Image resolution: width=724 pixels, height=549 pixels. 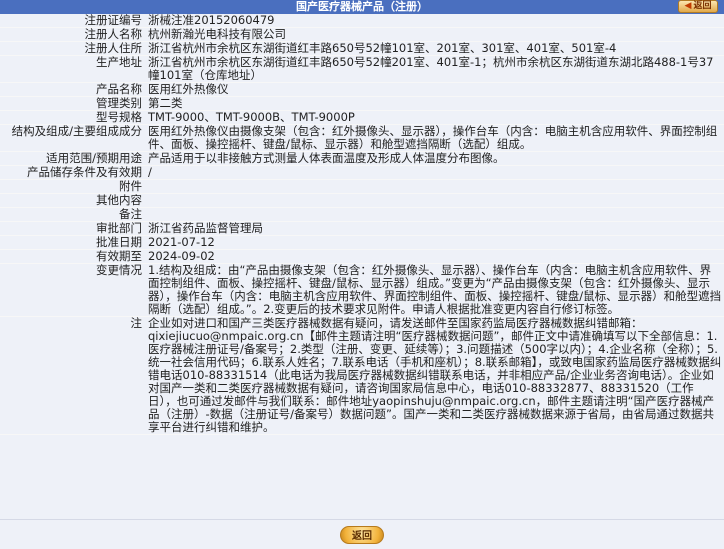 What do you see at coordinates (73, 138) in the screenshot?
I see `field-label: 结构及组成/主要组成成分` at bounding box center [73, 138].